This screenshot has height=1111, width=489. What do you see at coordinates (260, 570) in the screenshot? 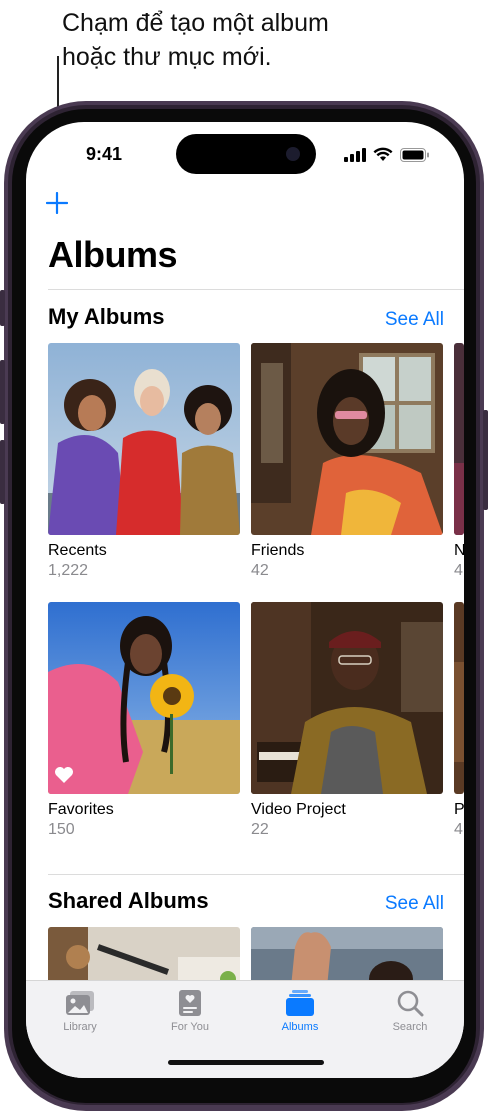
I see `album-count-friends: 42` at bounding box center [260, 570].